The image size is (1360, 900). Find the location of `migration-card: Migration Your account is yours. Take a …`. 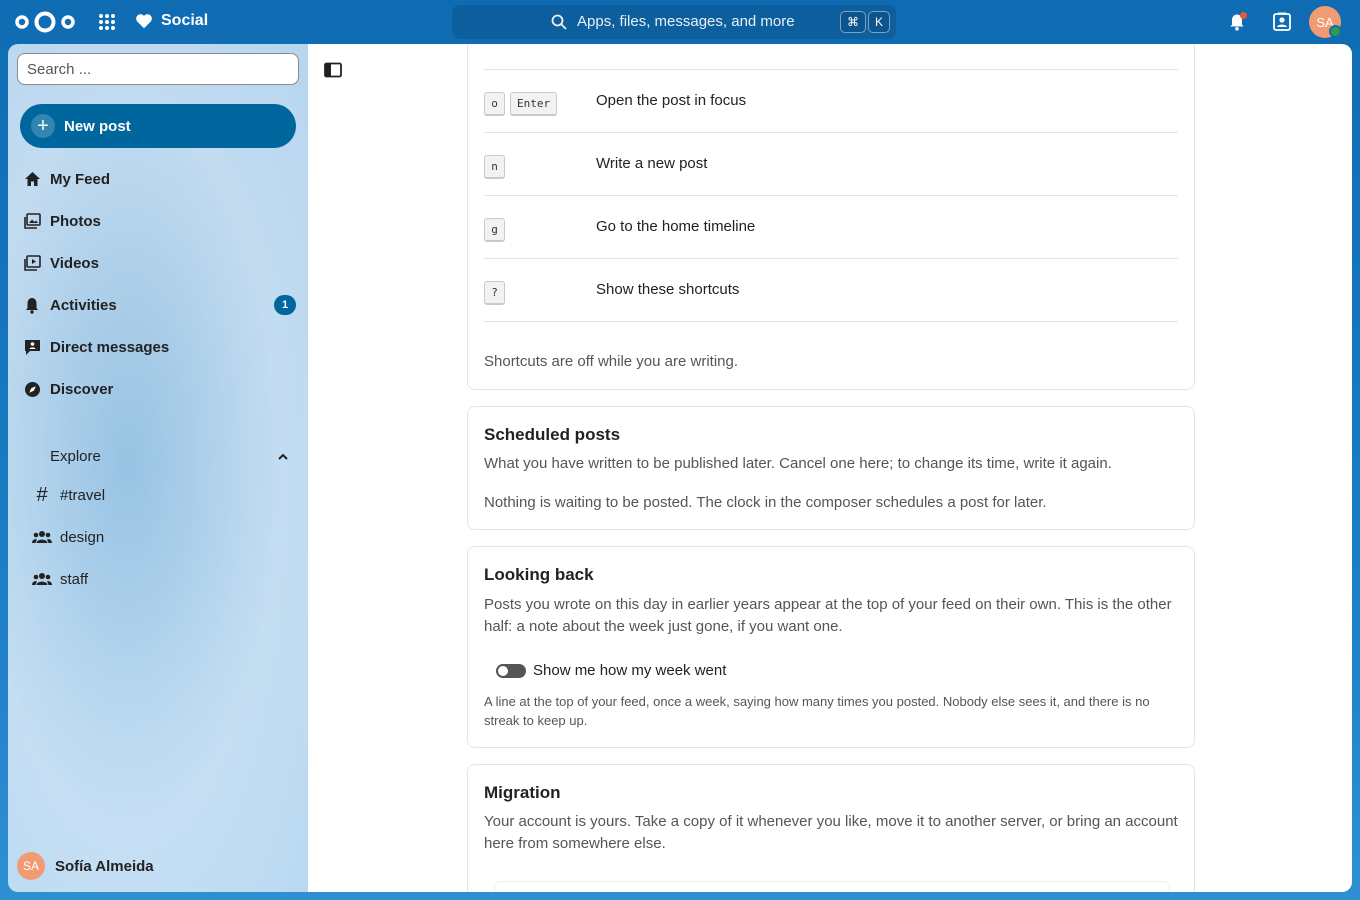

migration-card: Migration Your account is yours. Take a … is located at coordinates (831, 828).